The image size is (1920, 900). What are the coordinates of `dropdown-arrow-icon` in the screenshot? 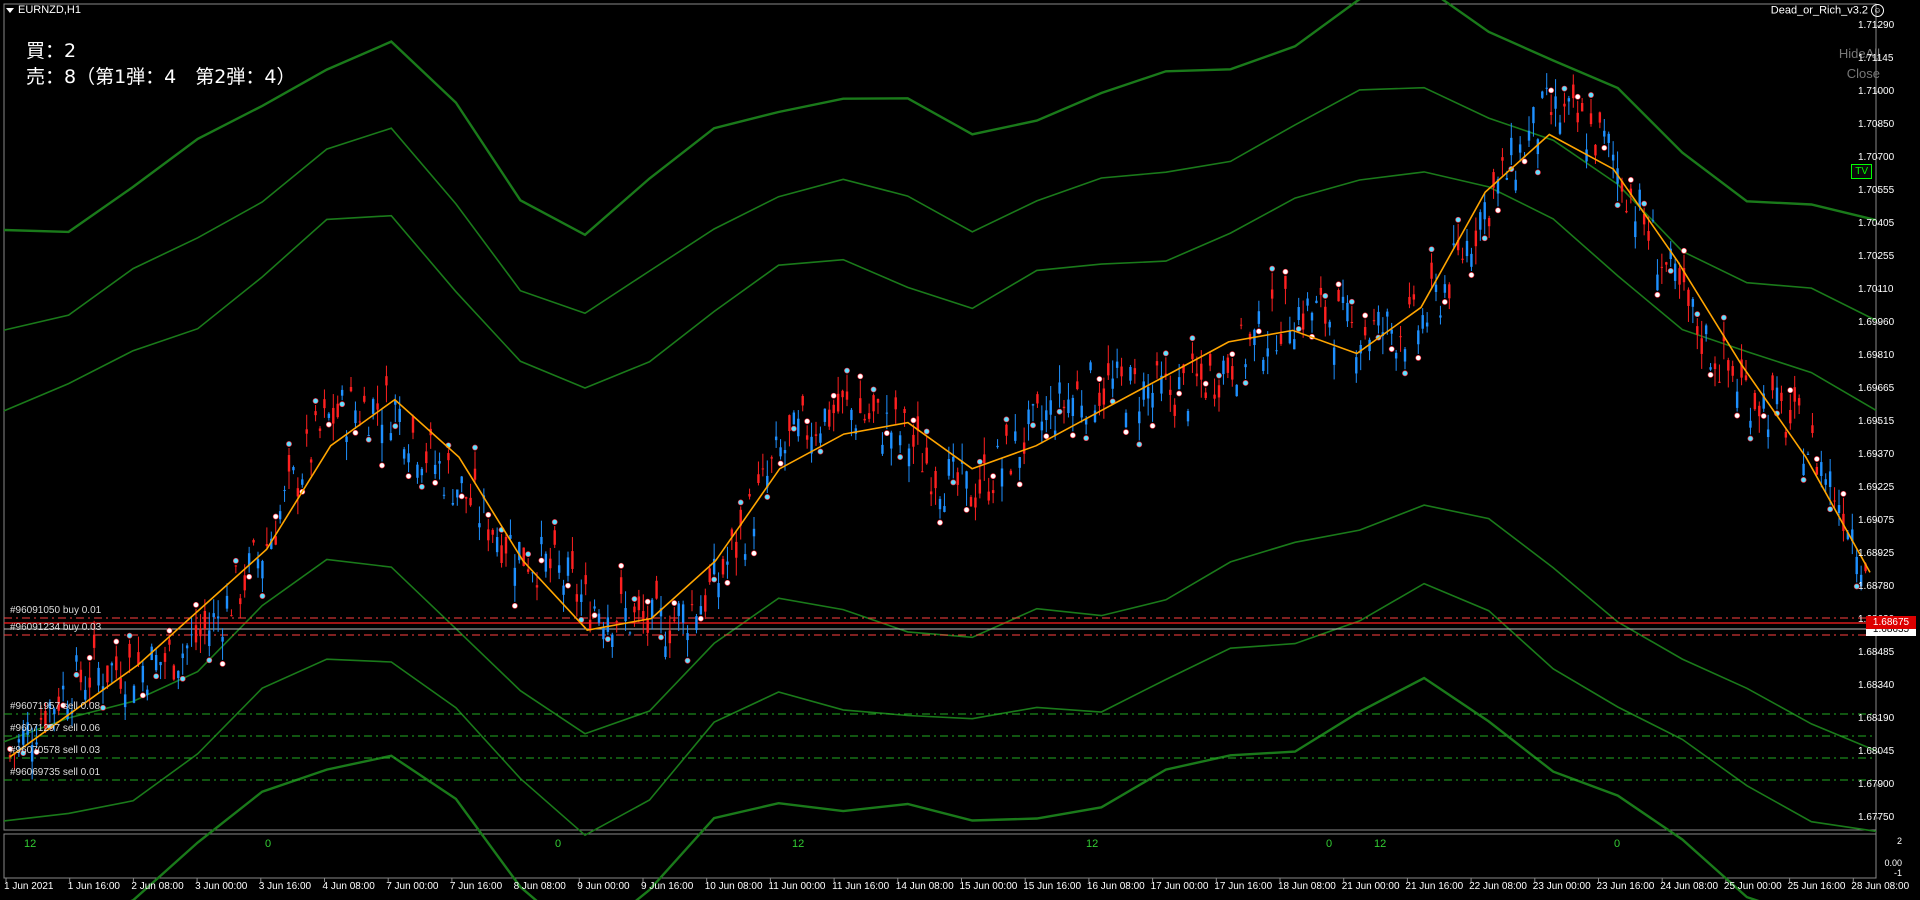 It's located at (10, 10).